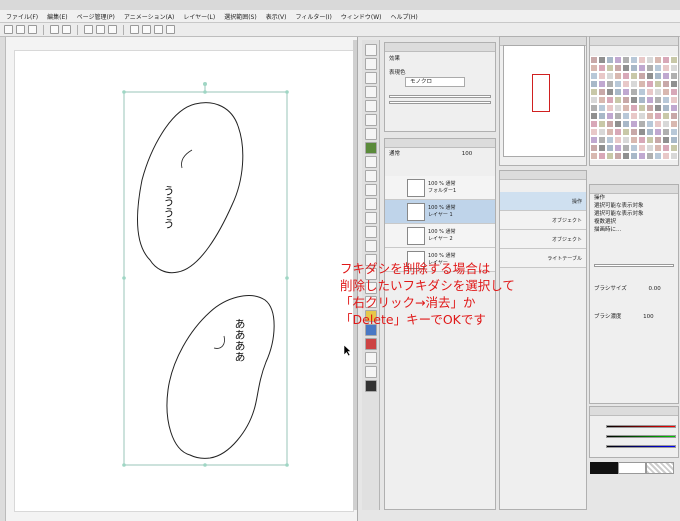 This screenshot has width=680, height=521. I want to click on detail-row: 複数選択, so click(634, 222).